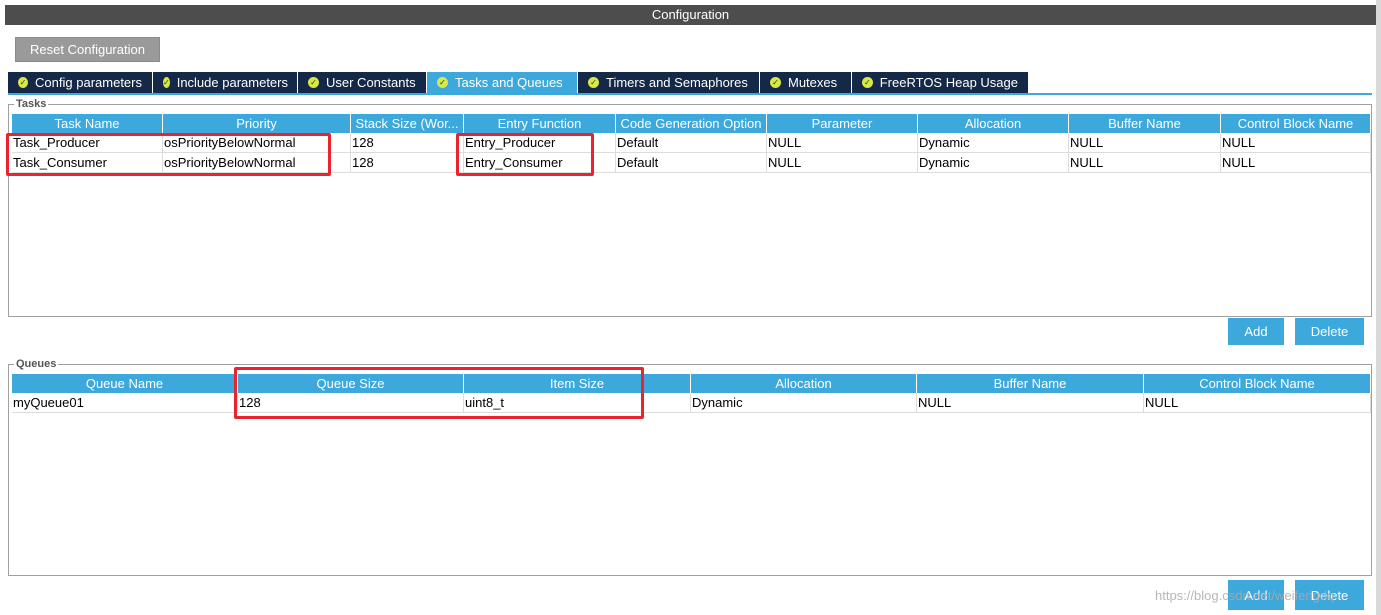 The height and width of the screenshot is (615, 1381). Describe the element at coordinates (88, 82) in the screenshot. I see `tab-label: Config parameters` at that location.